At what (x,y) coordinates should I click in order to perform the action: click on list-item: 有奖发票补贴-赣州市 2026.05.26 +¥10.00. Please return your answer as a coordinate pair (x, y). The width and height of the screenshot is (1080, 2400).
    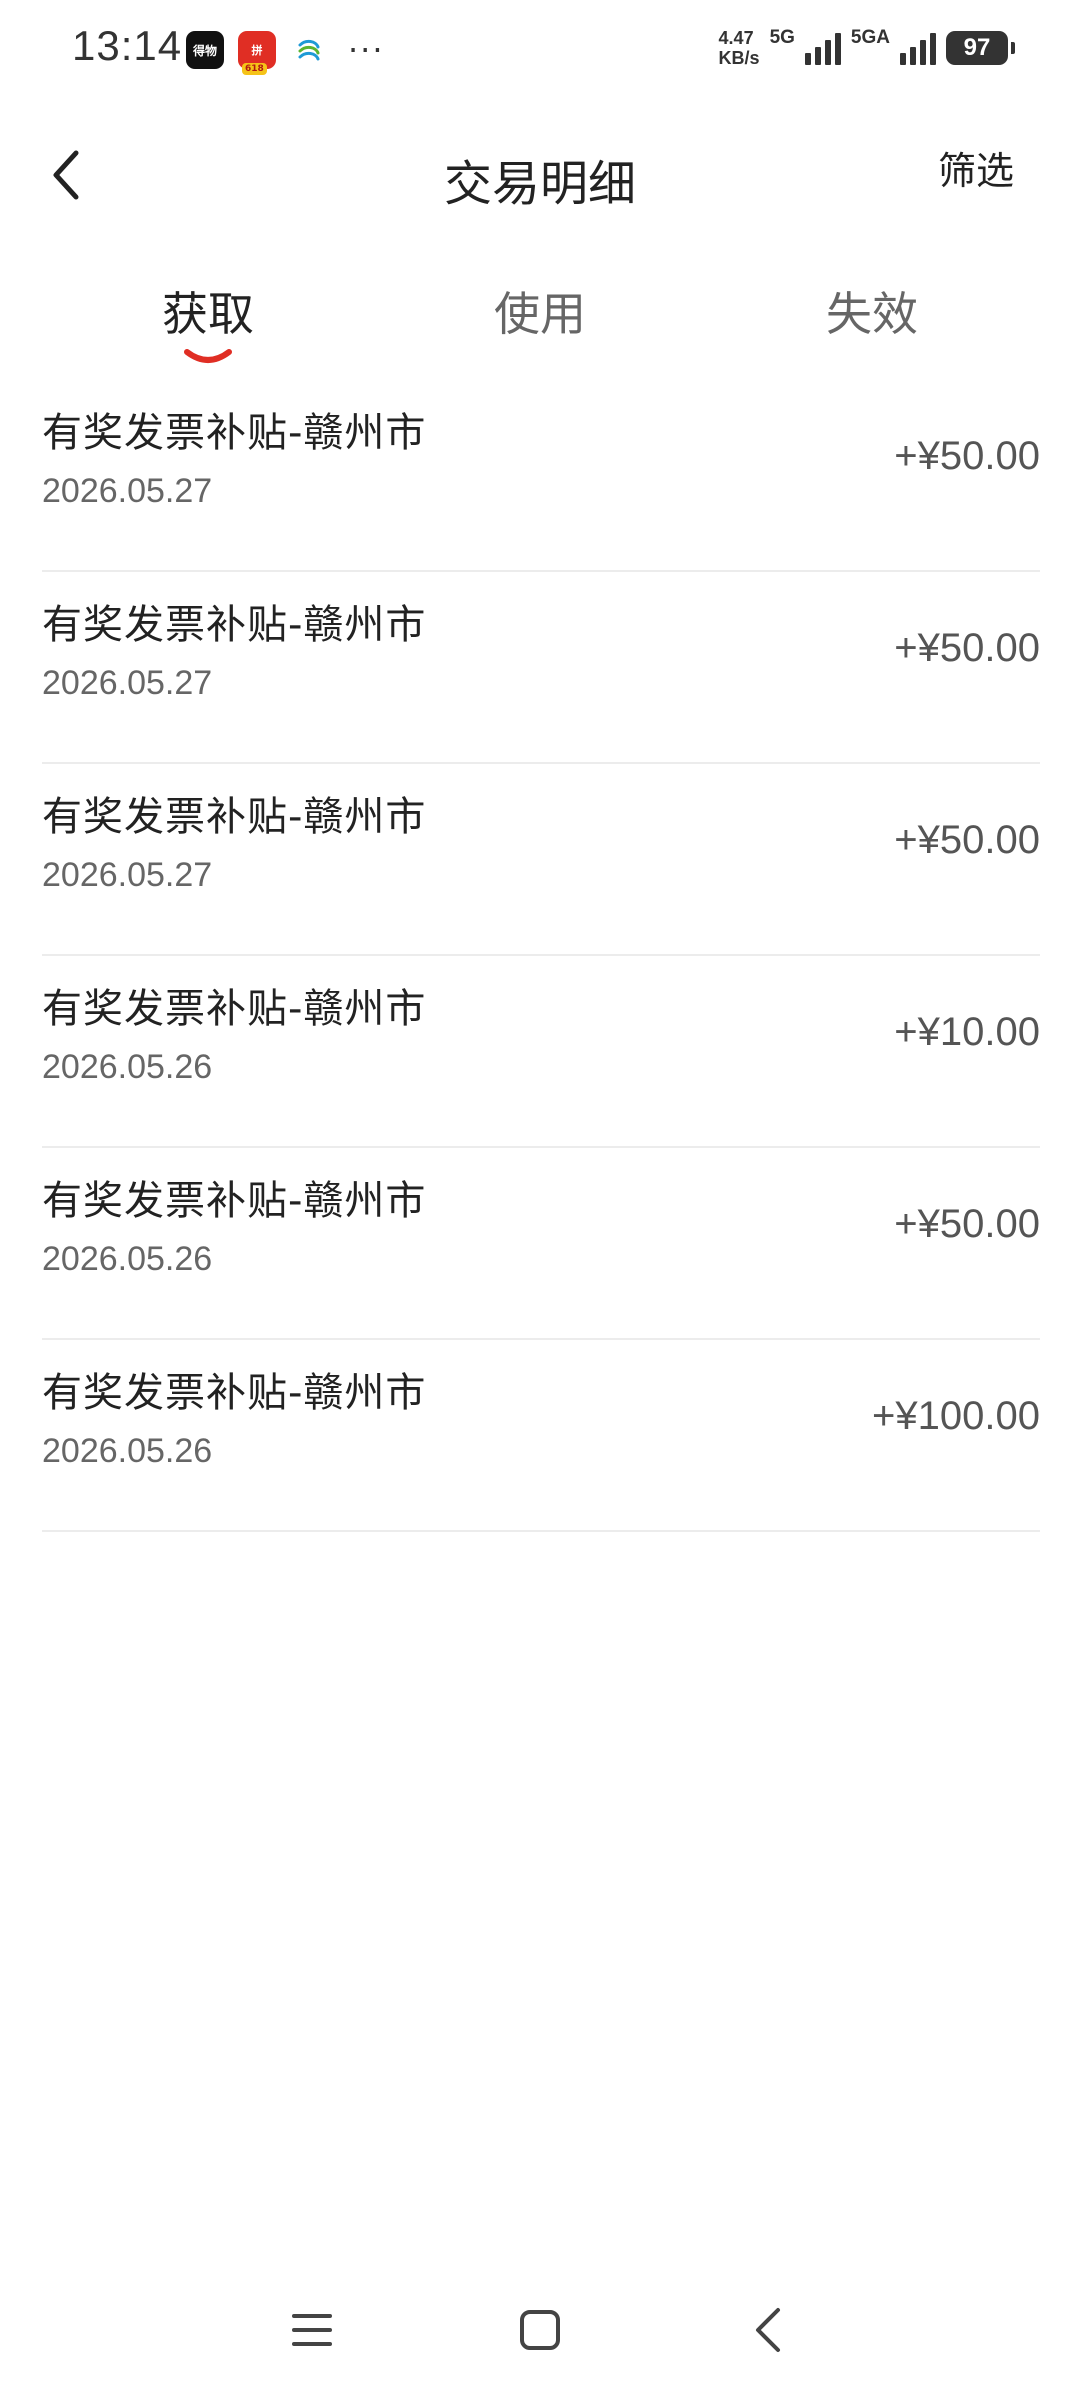
    Looking at the image, I should click on (541, 1052).